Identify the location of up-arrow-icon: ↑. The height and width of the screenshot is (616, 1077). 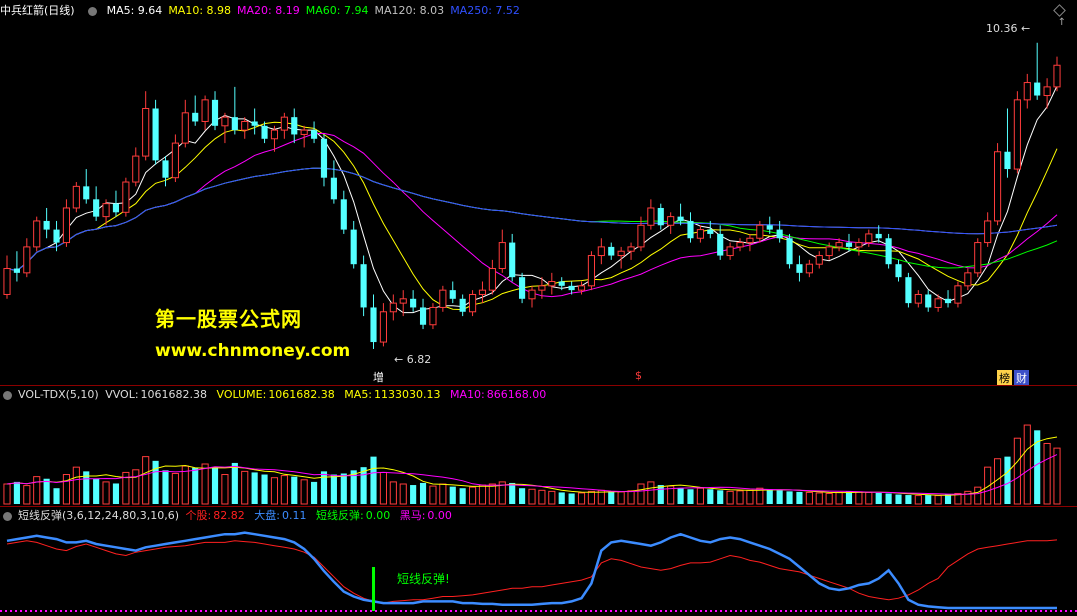
(1062, 22).